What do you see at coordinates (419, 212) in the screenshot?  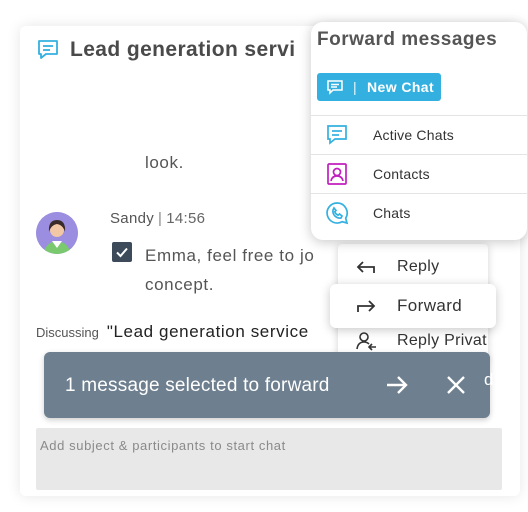 I see `forward-target-chats: Chats` at bounding box center [419, 212].